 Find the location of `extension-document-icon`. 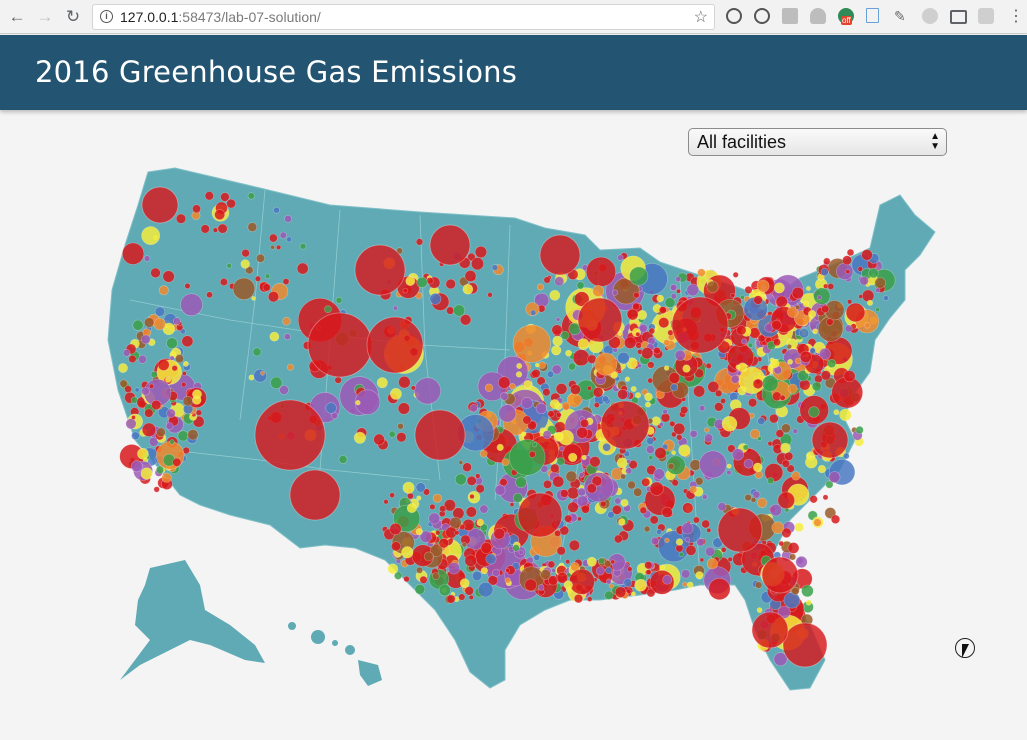

extension-document-icon is located at coordinates (872, 15).